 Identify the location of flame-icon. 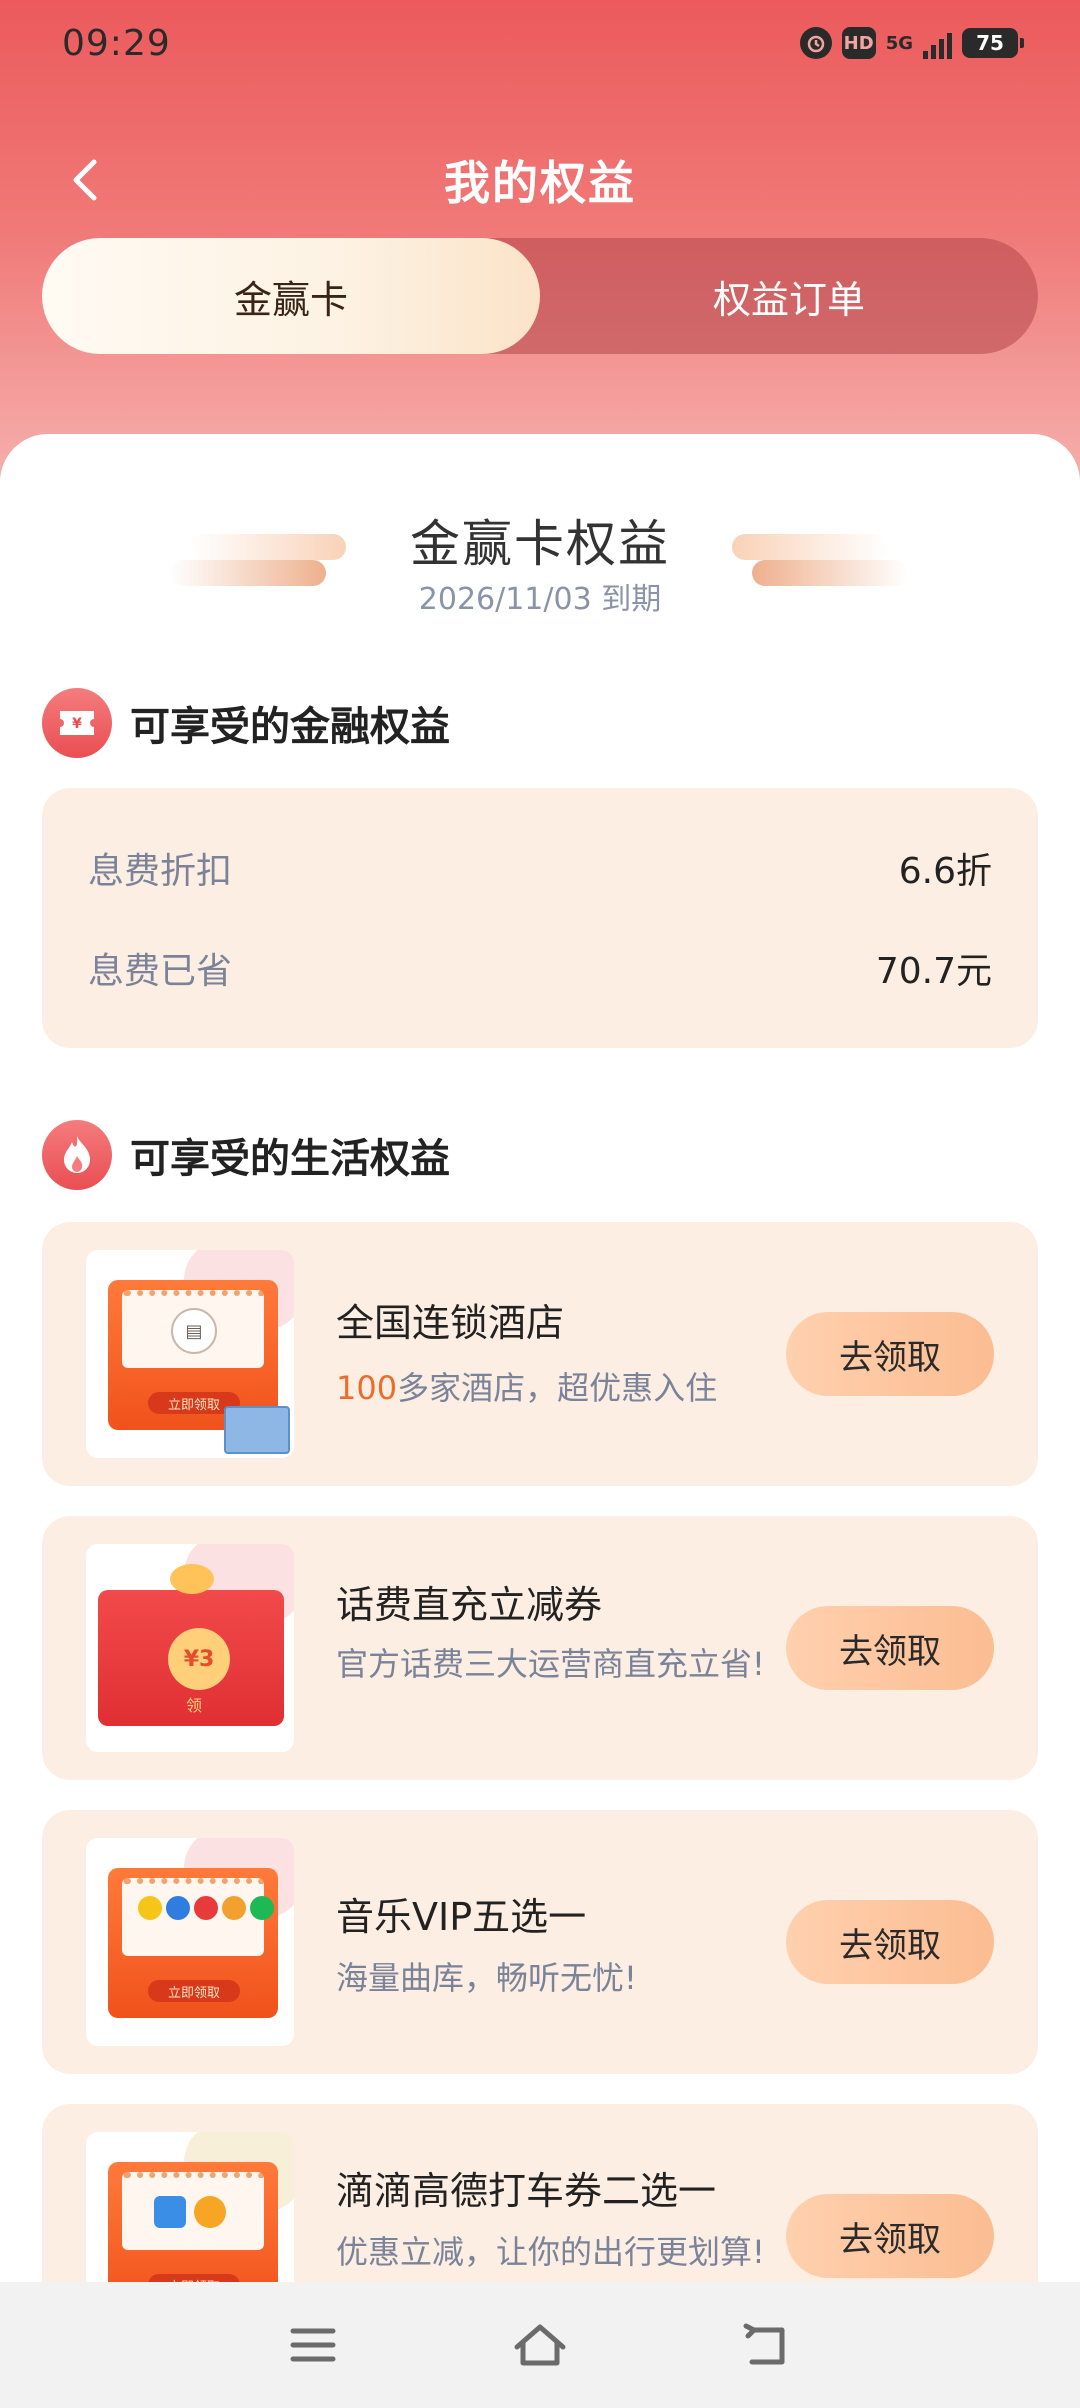
(77, 1155).